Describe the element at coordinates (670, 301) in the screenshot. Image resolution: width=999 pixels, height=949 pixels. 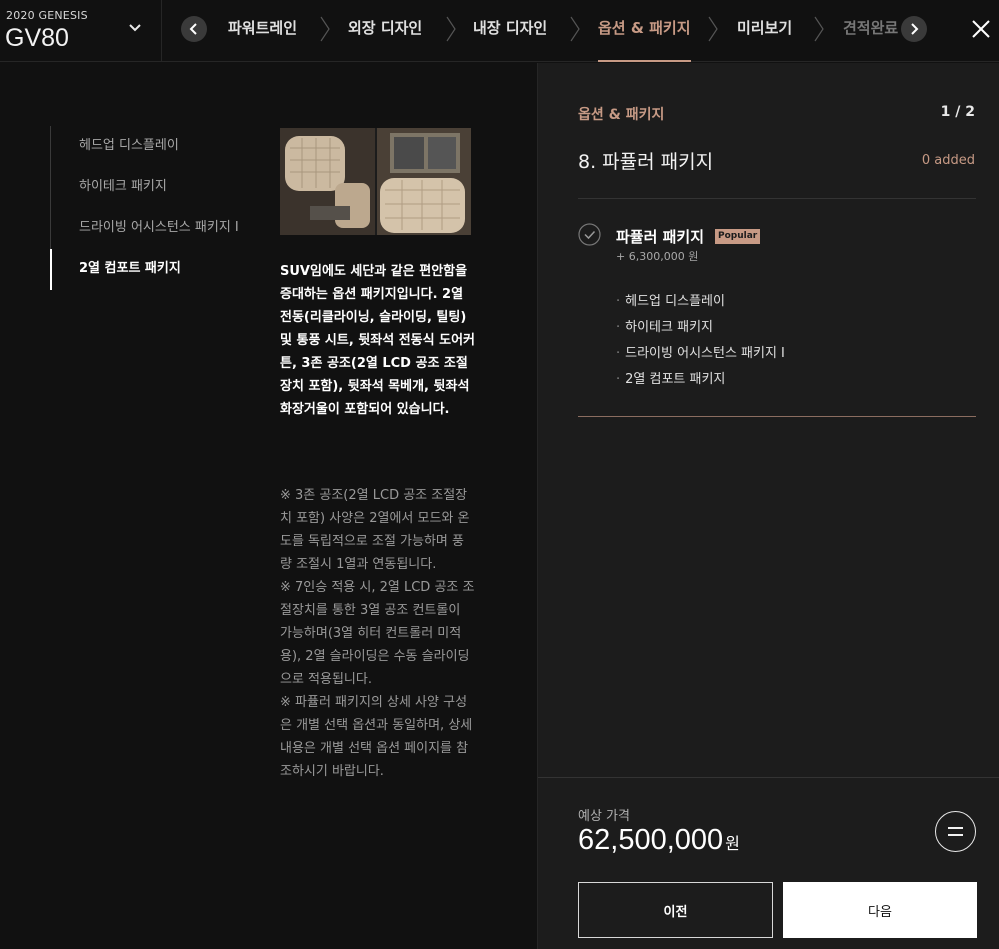
I see `list-item: · 헤드업 디스플레이` at that location.